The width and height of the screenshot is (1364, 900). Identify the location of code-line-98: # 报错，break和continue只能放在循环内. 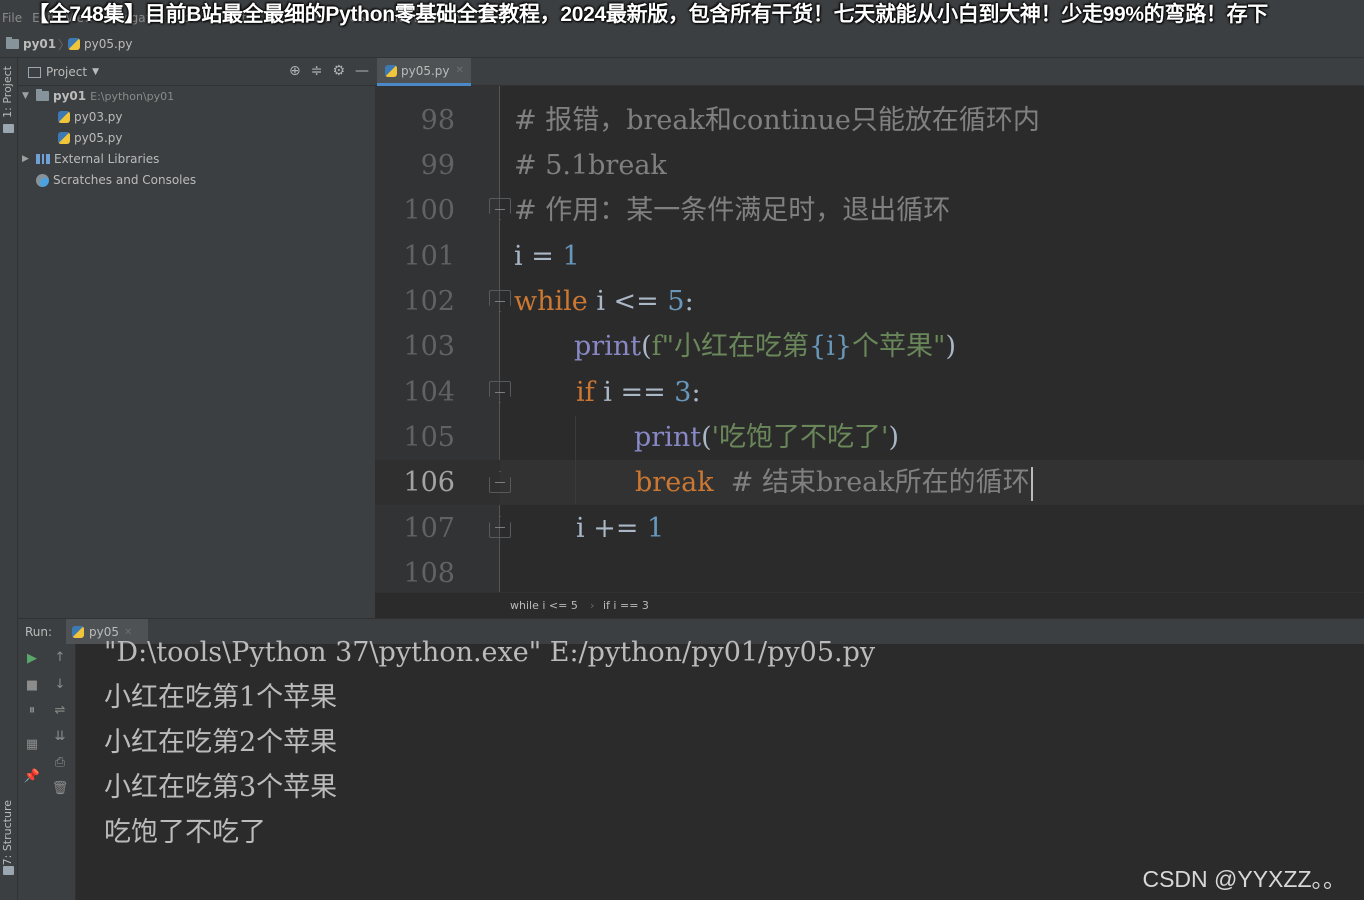
(777, 120).